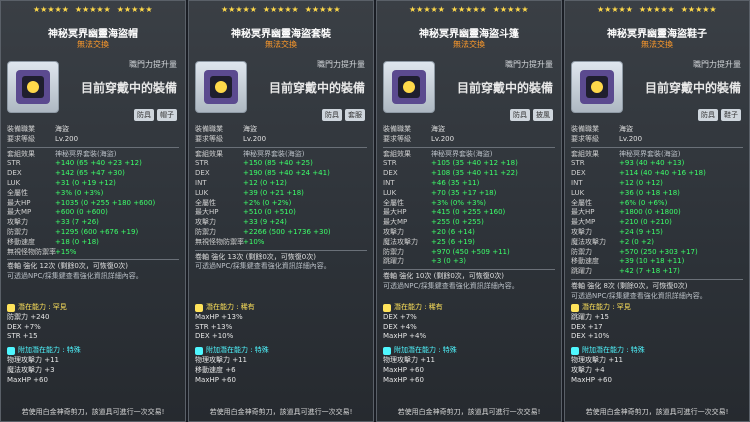 The image size is (750, 422). I want to click on stat-row: LUK +39 (0 +21 +18), so click(281, 194).